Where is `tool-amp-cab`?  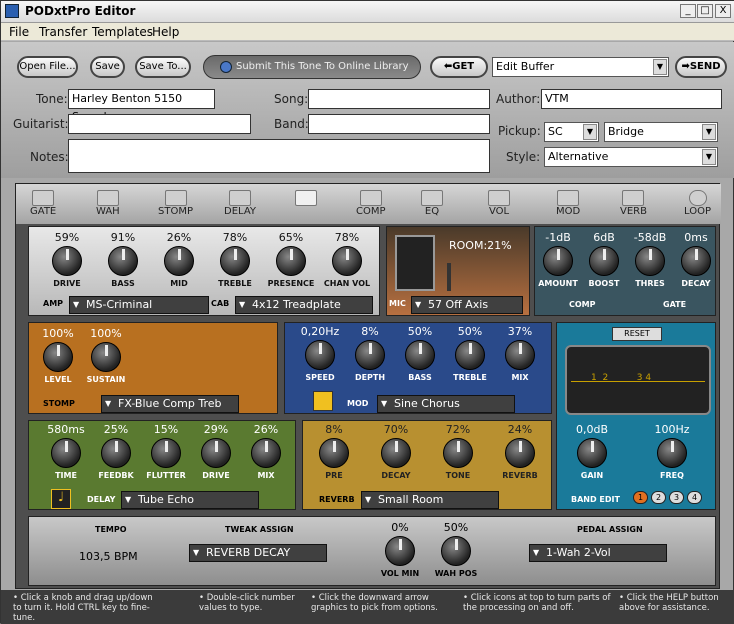
tool-amp-cab is located at coordinates (306, 198).